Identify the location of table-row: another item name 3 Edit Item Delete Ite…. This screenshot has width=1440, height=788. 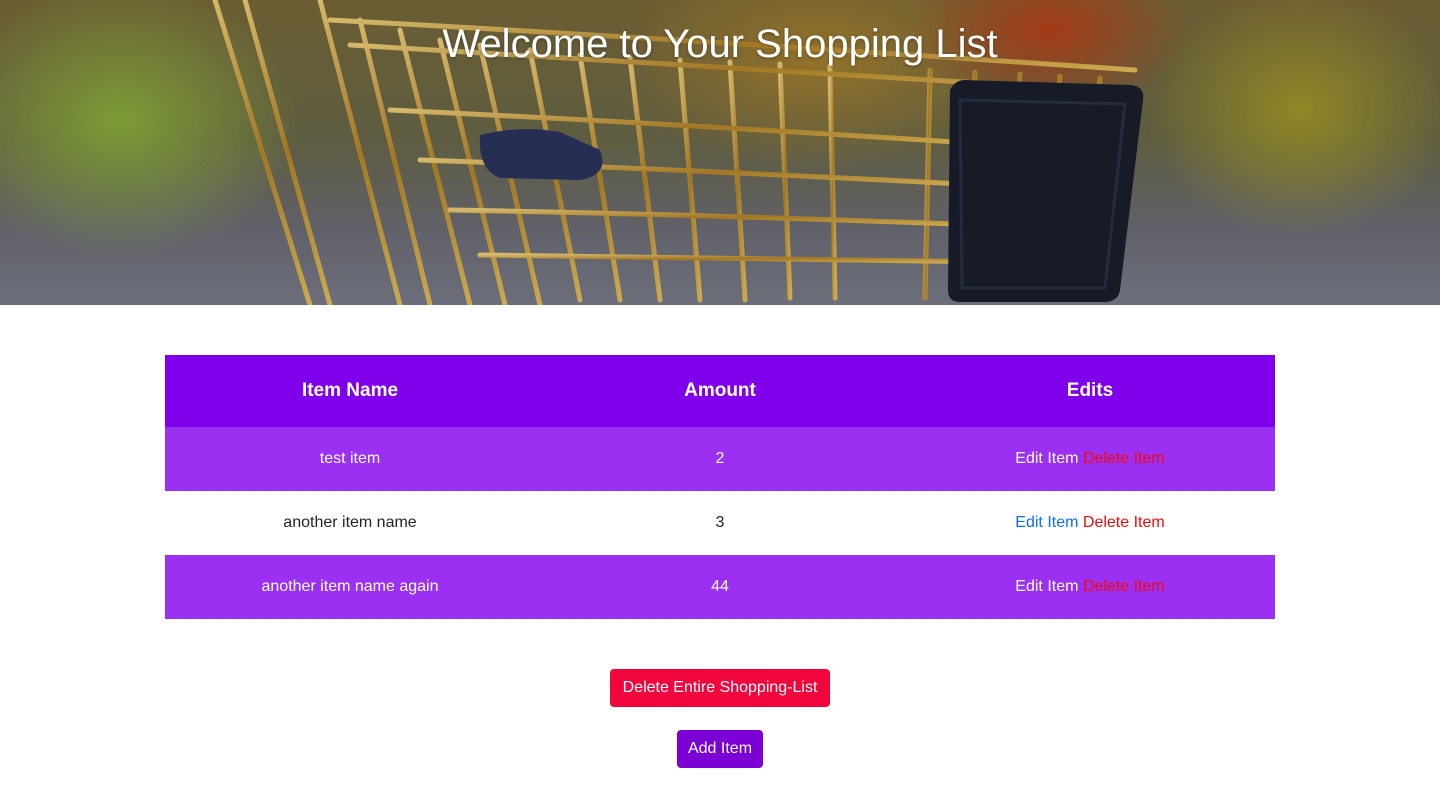
(720, 523).